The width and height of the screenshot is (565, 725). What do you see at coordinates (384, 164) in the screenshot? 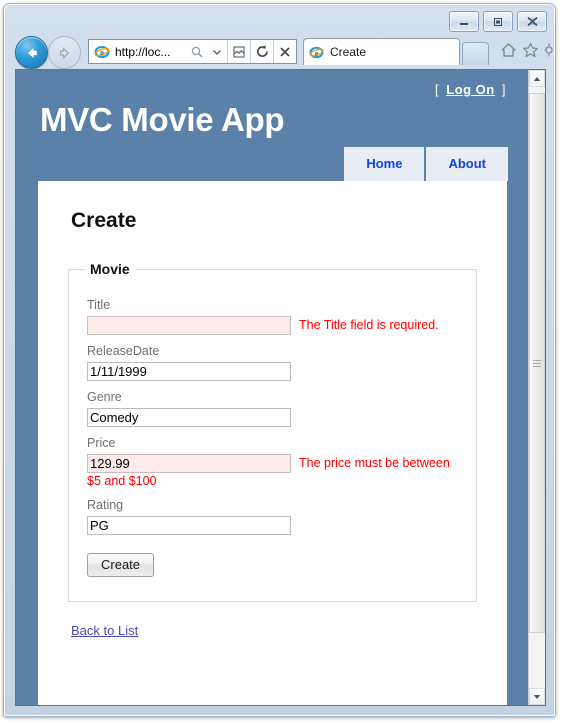
I see `menu-item-home: Home` at bounding box center [384, 164].